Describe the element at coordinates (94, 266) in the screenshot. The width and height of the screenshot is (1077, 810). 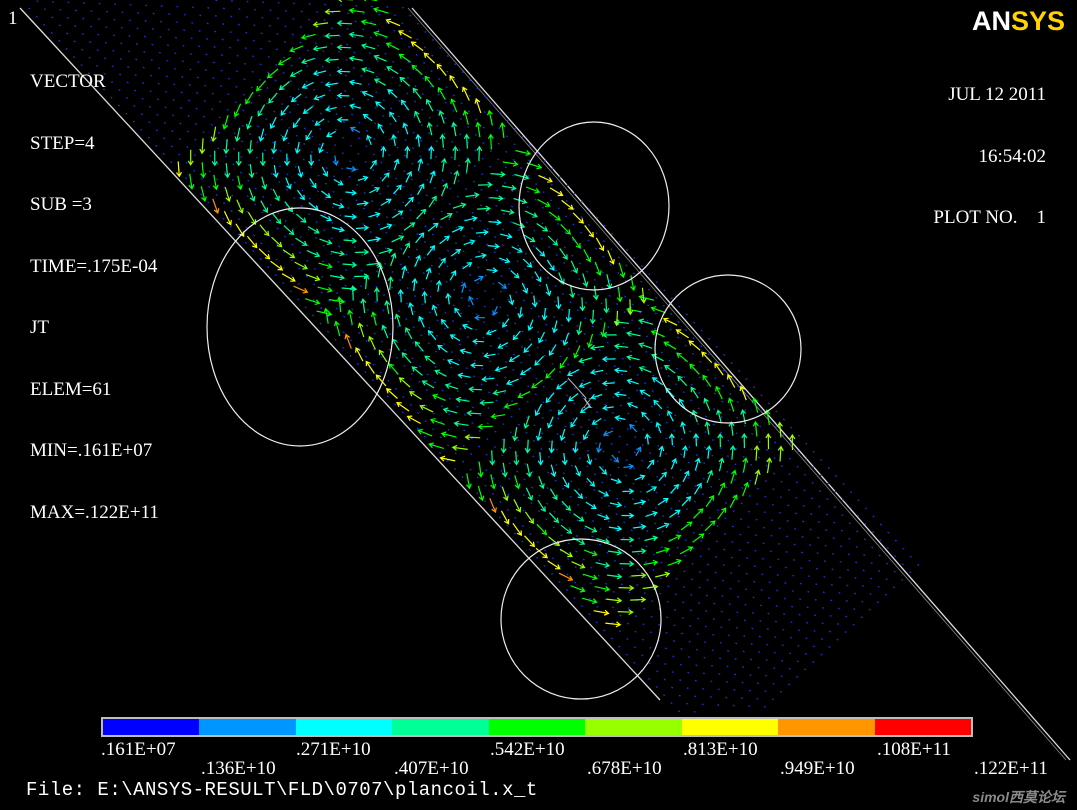
I see `info-line-time: TIME=.175E-04` at that location.